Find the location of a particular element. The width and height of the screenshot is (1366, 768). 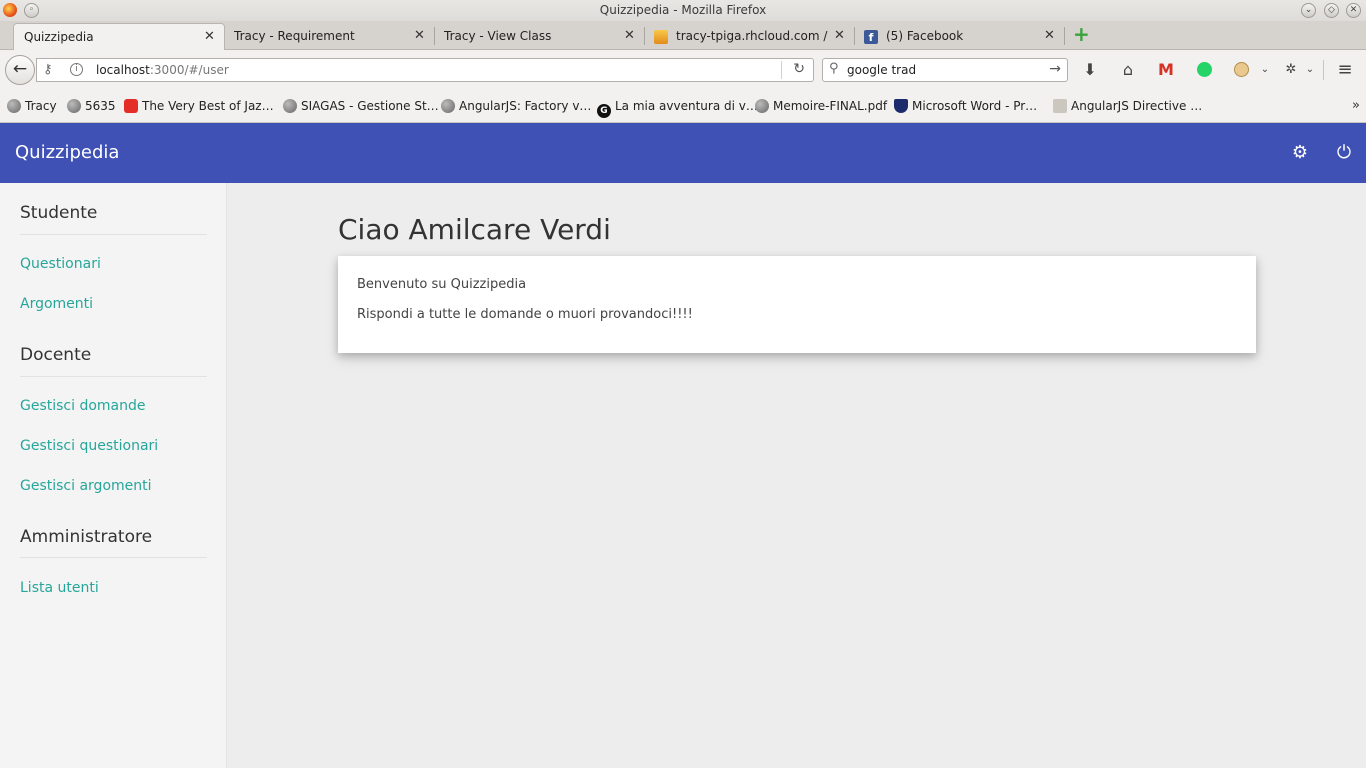

page-title: Ciao Amilcare Verdi is located at coordinates (474, 229).